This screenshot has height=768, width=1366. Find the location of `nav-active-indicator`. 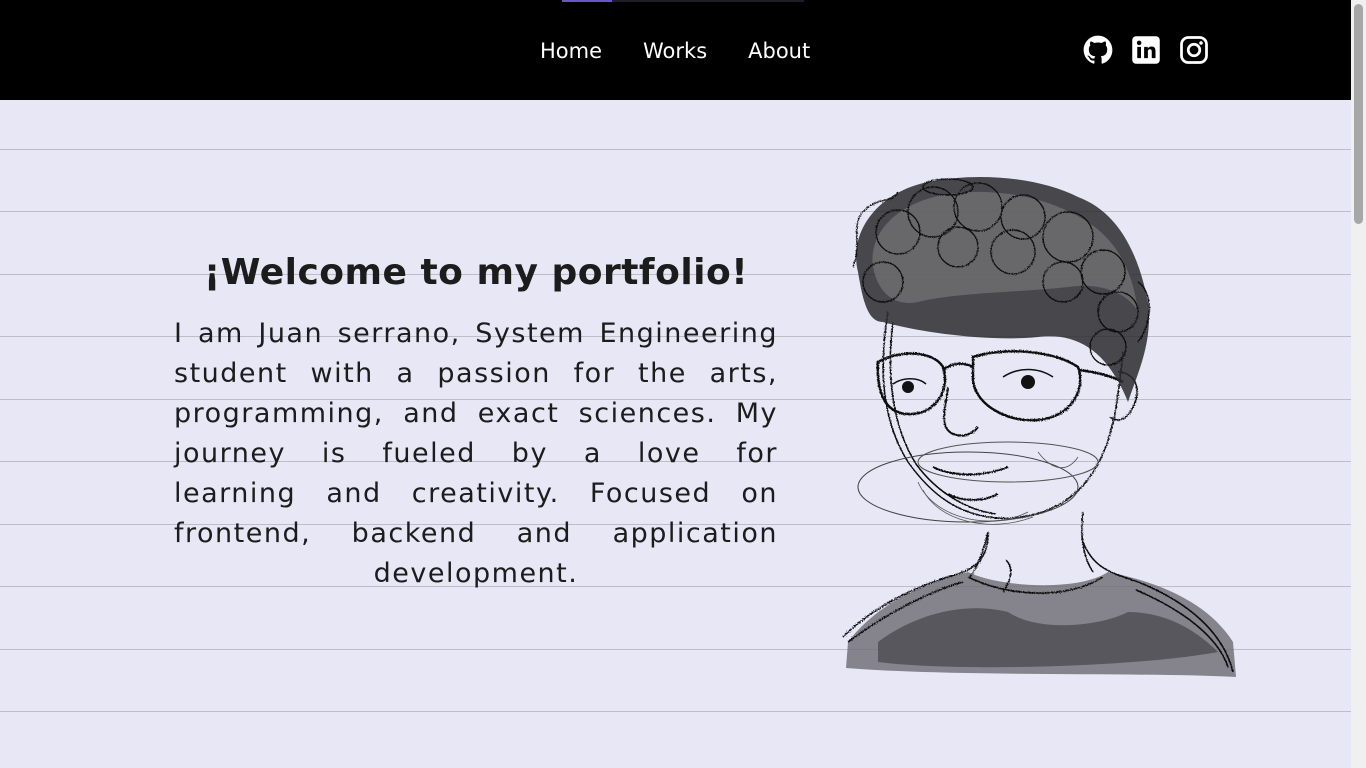

nav-active-indicator is located at coordinates (587, 1).